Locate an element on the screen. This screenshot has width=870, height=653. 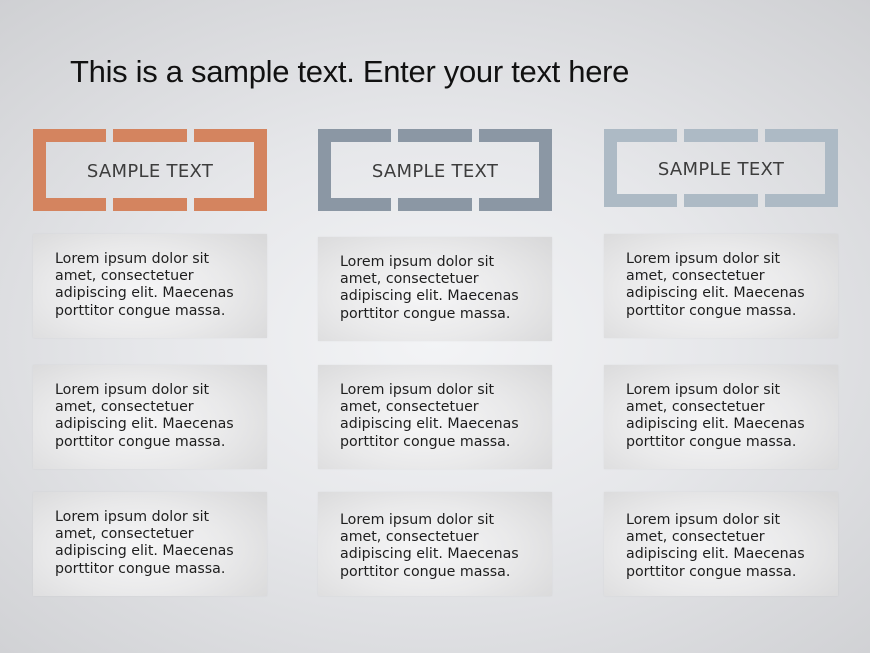
header-frame-3: SAMPLE TEXT is located at coordinates (721, 168).